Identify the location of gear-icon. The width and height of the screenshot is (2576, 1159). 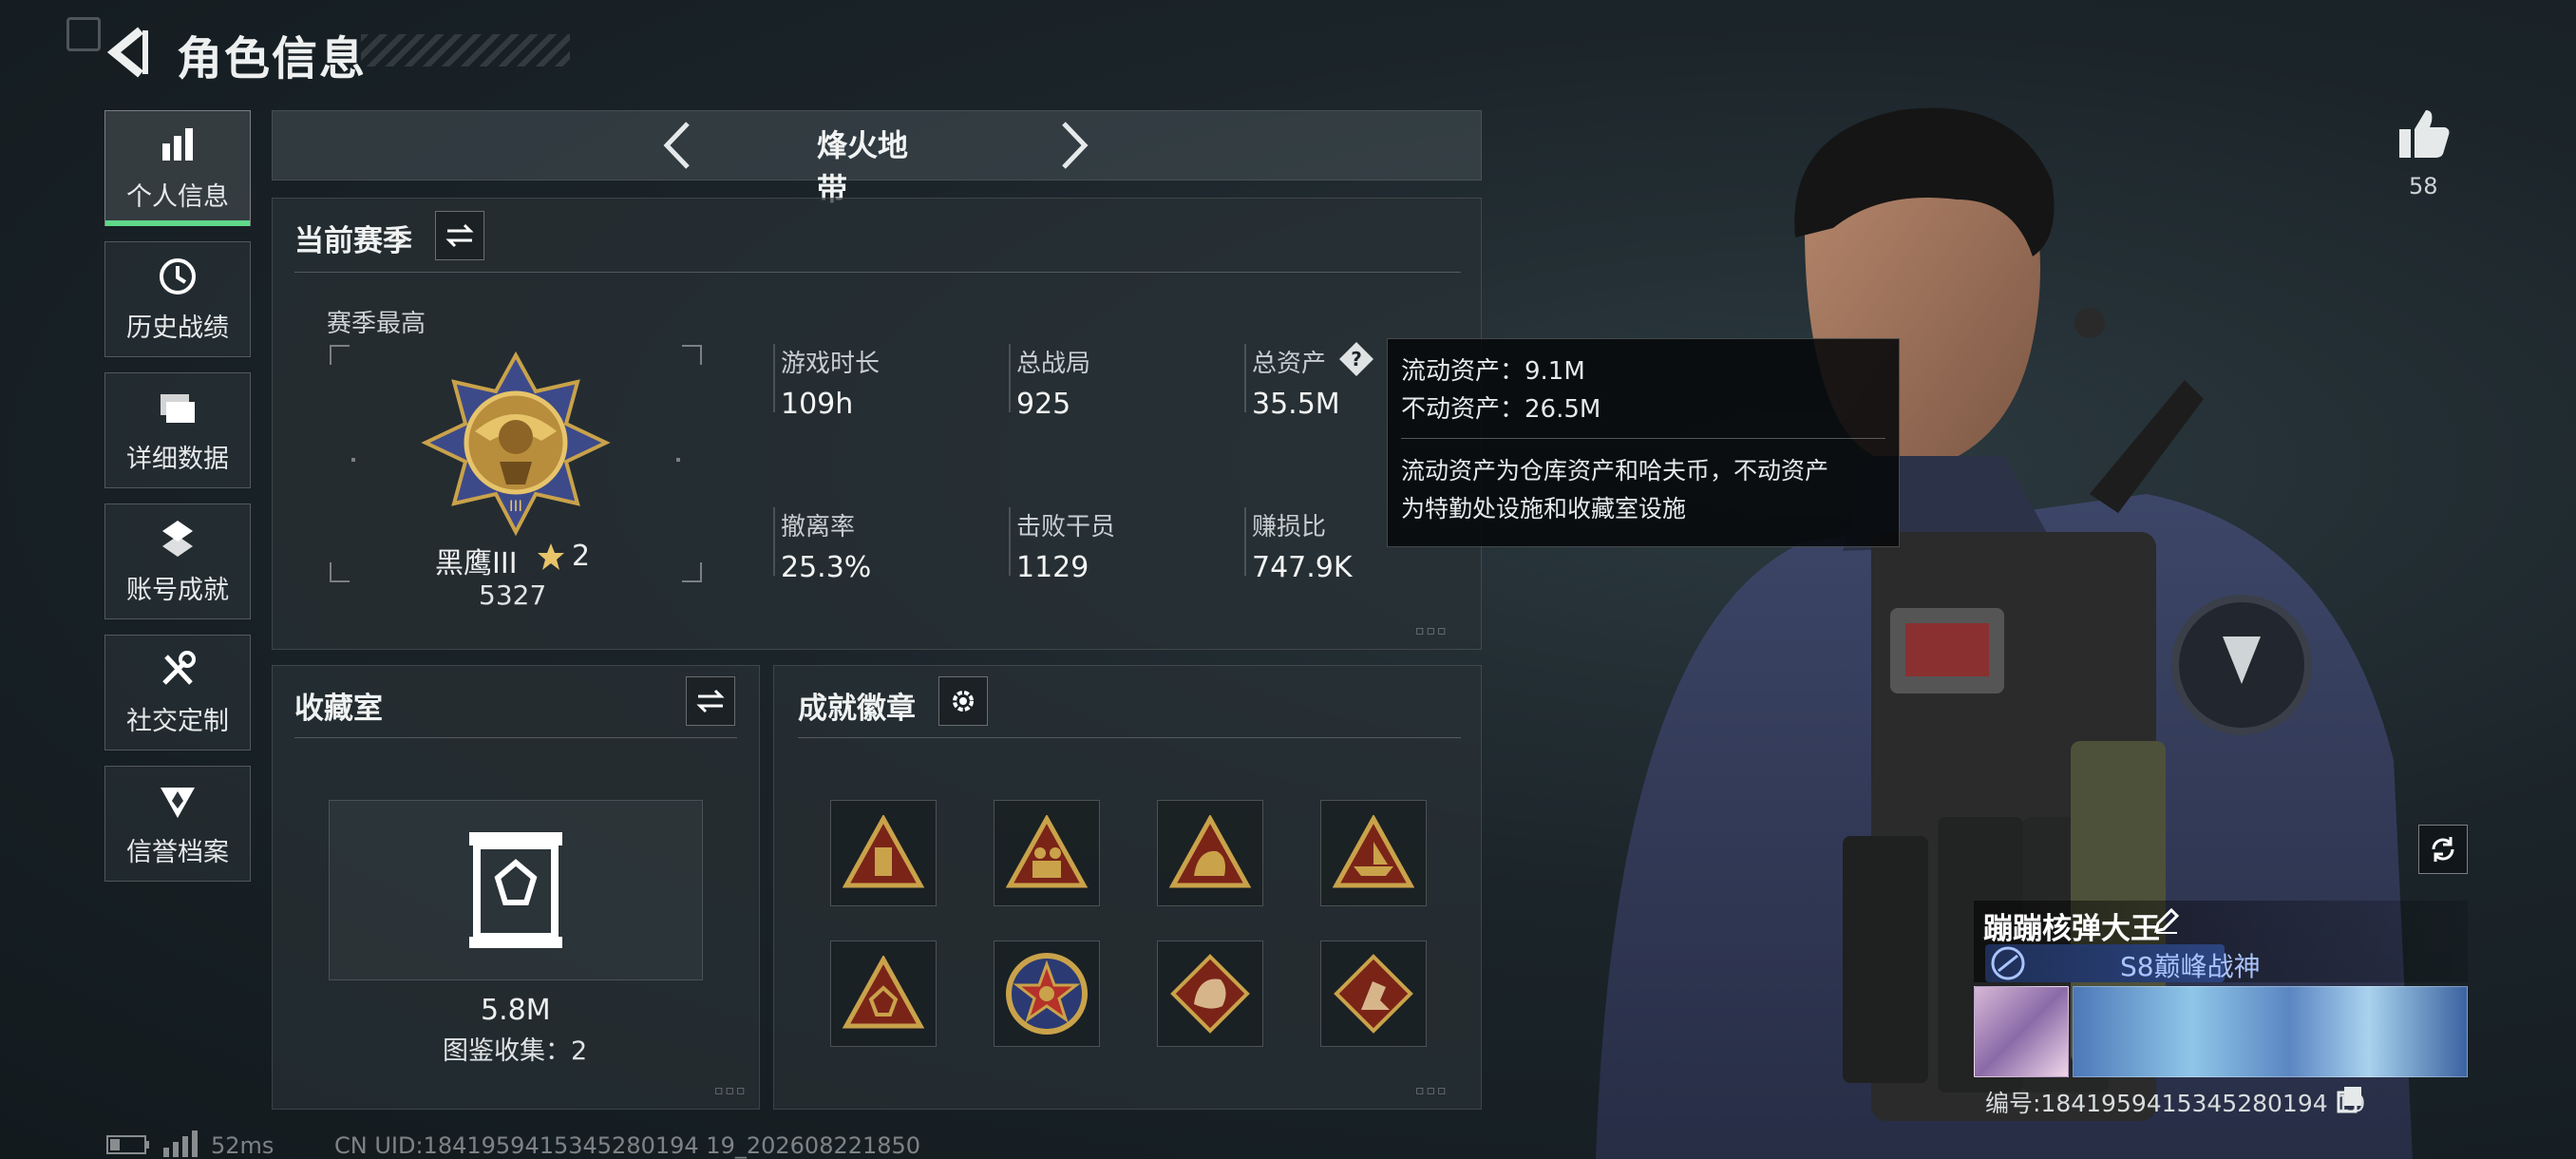
(963, 701).